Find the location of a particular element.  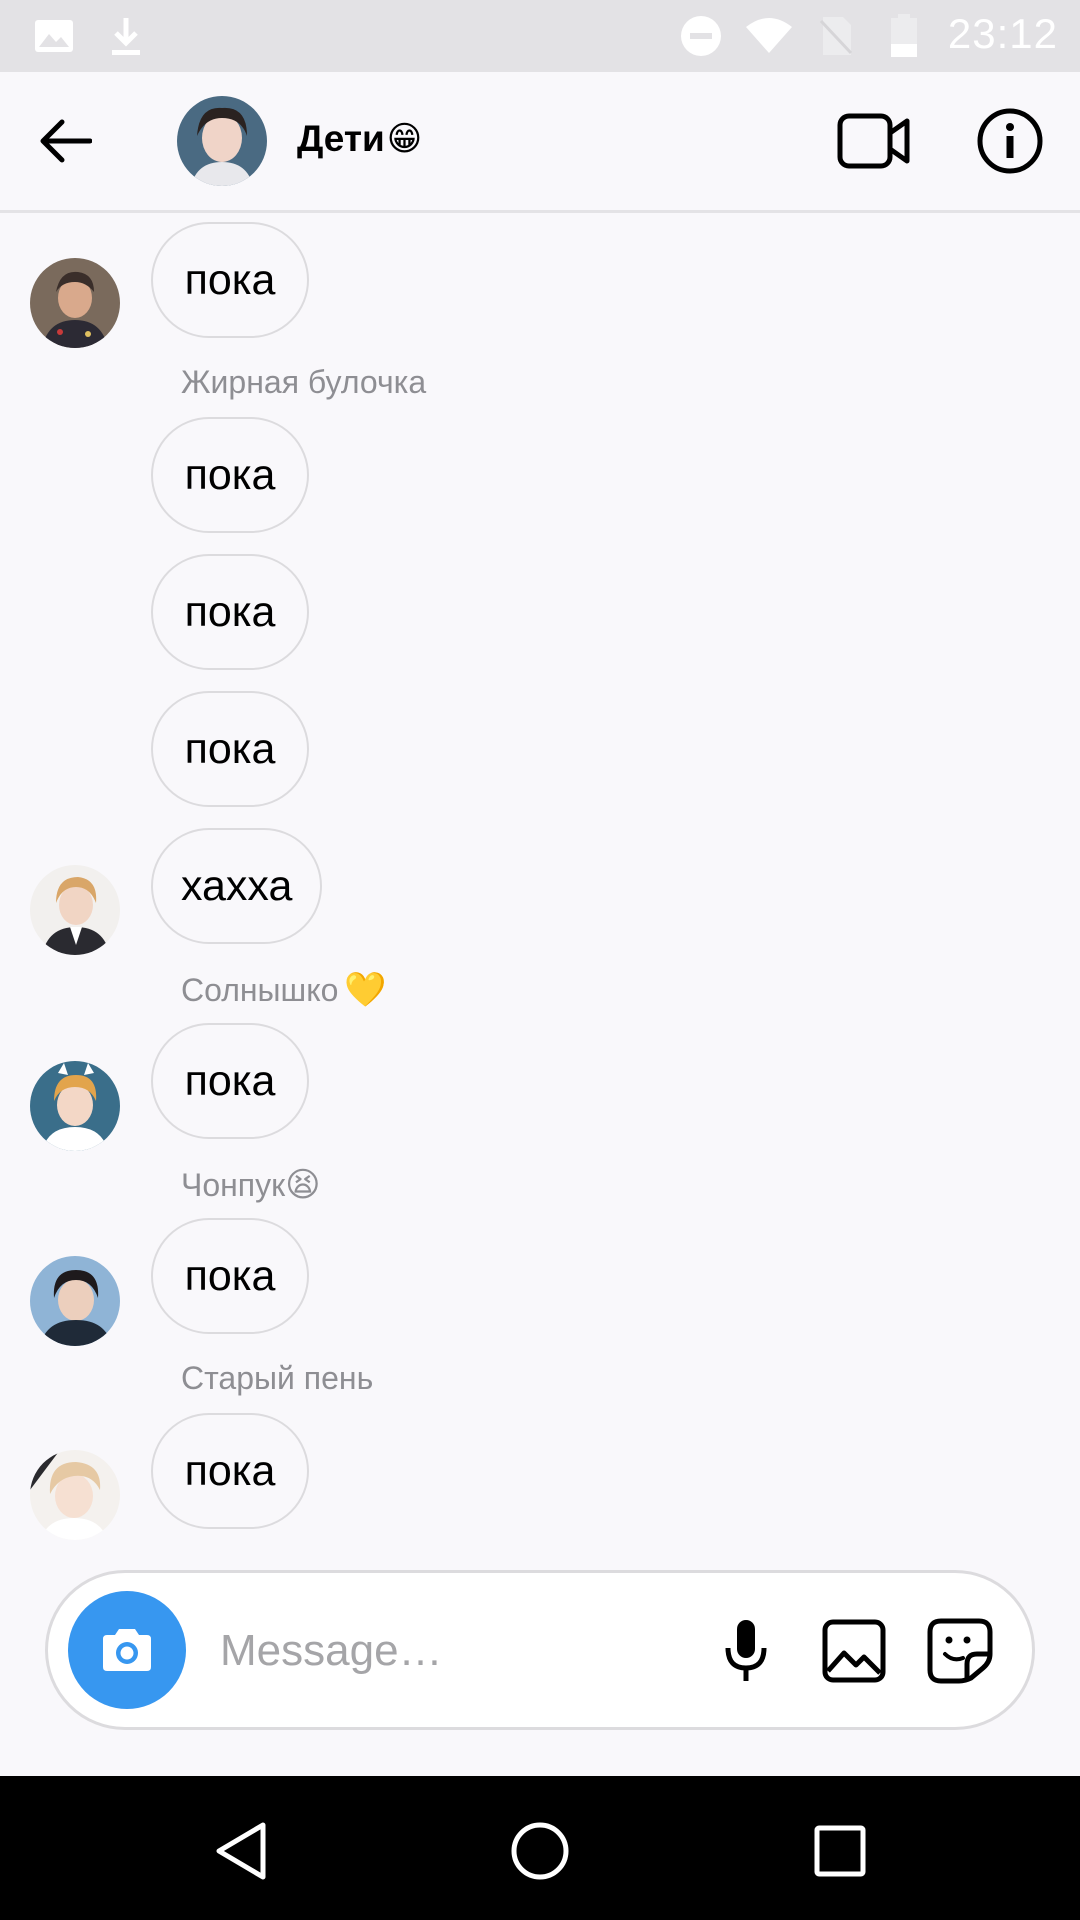

sender-name: Старый пень is located at coordinates (277, 1378).